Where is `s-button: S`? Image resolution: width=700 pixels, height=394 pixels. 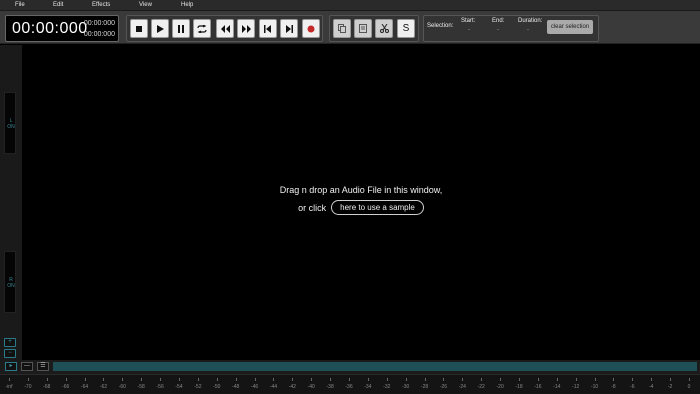
s-button: S is located at coordinates (406, 28).